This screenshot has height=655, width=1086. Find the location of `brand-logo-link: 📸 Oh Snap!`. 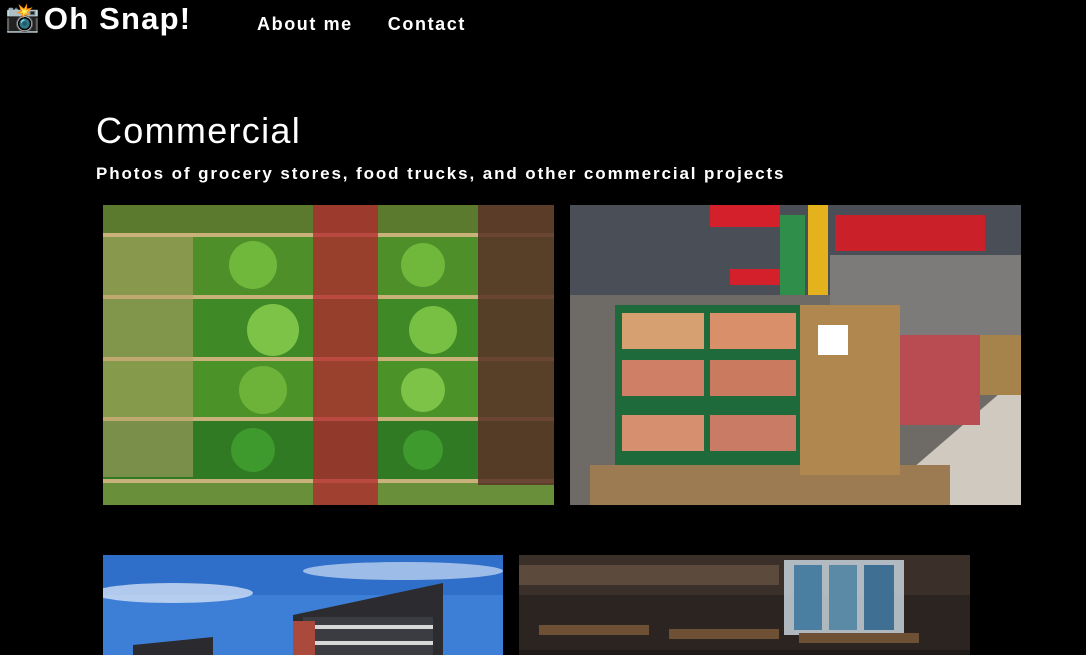

brand-logo-link: 📸 Oh Snap! is located at coordinates (98, 18).